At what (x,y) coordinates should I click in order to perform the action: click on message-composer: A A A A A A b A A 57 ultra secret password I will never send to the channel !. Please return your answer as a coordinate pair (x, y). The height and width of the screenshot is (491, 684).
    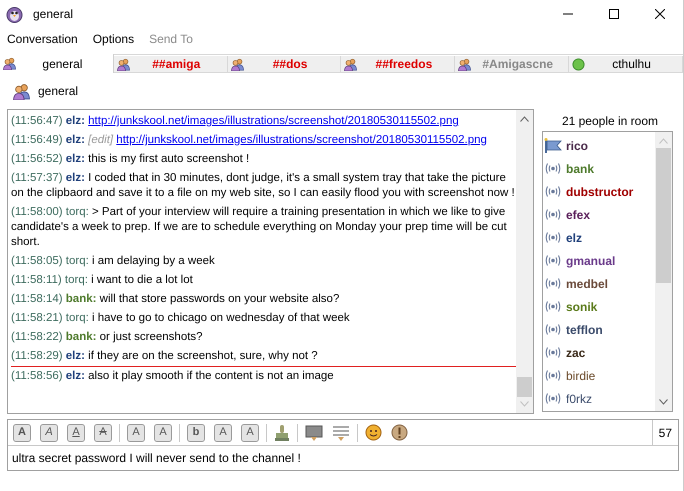
    Looking at the image, I should click on (343, 445).